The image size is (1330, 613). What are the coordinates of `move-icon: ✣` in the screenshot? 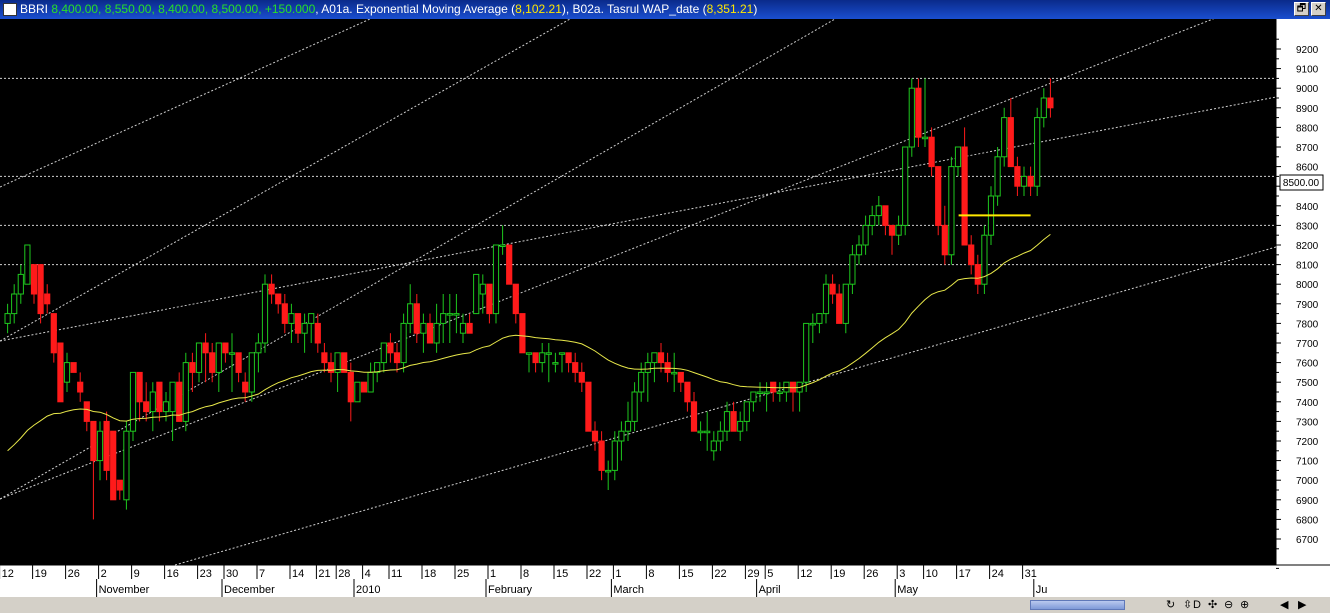 It's located at (1212, 605).